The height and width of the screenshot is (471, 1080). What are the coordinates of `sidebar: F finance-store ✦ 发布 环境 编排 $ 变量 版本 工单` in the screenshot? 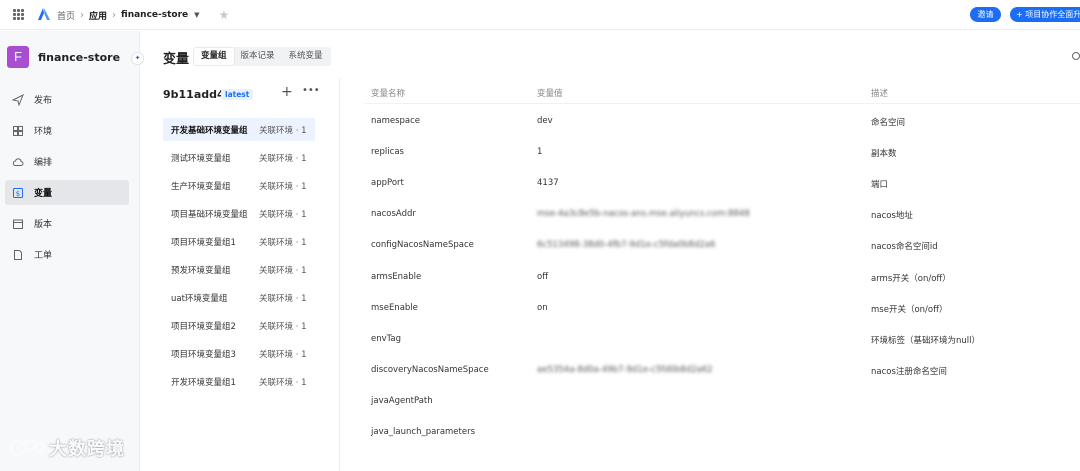 It's located at (72, 251).